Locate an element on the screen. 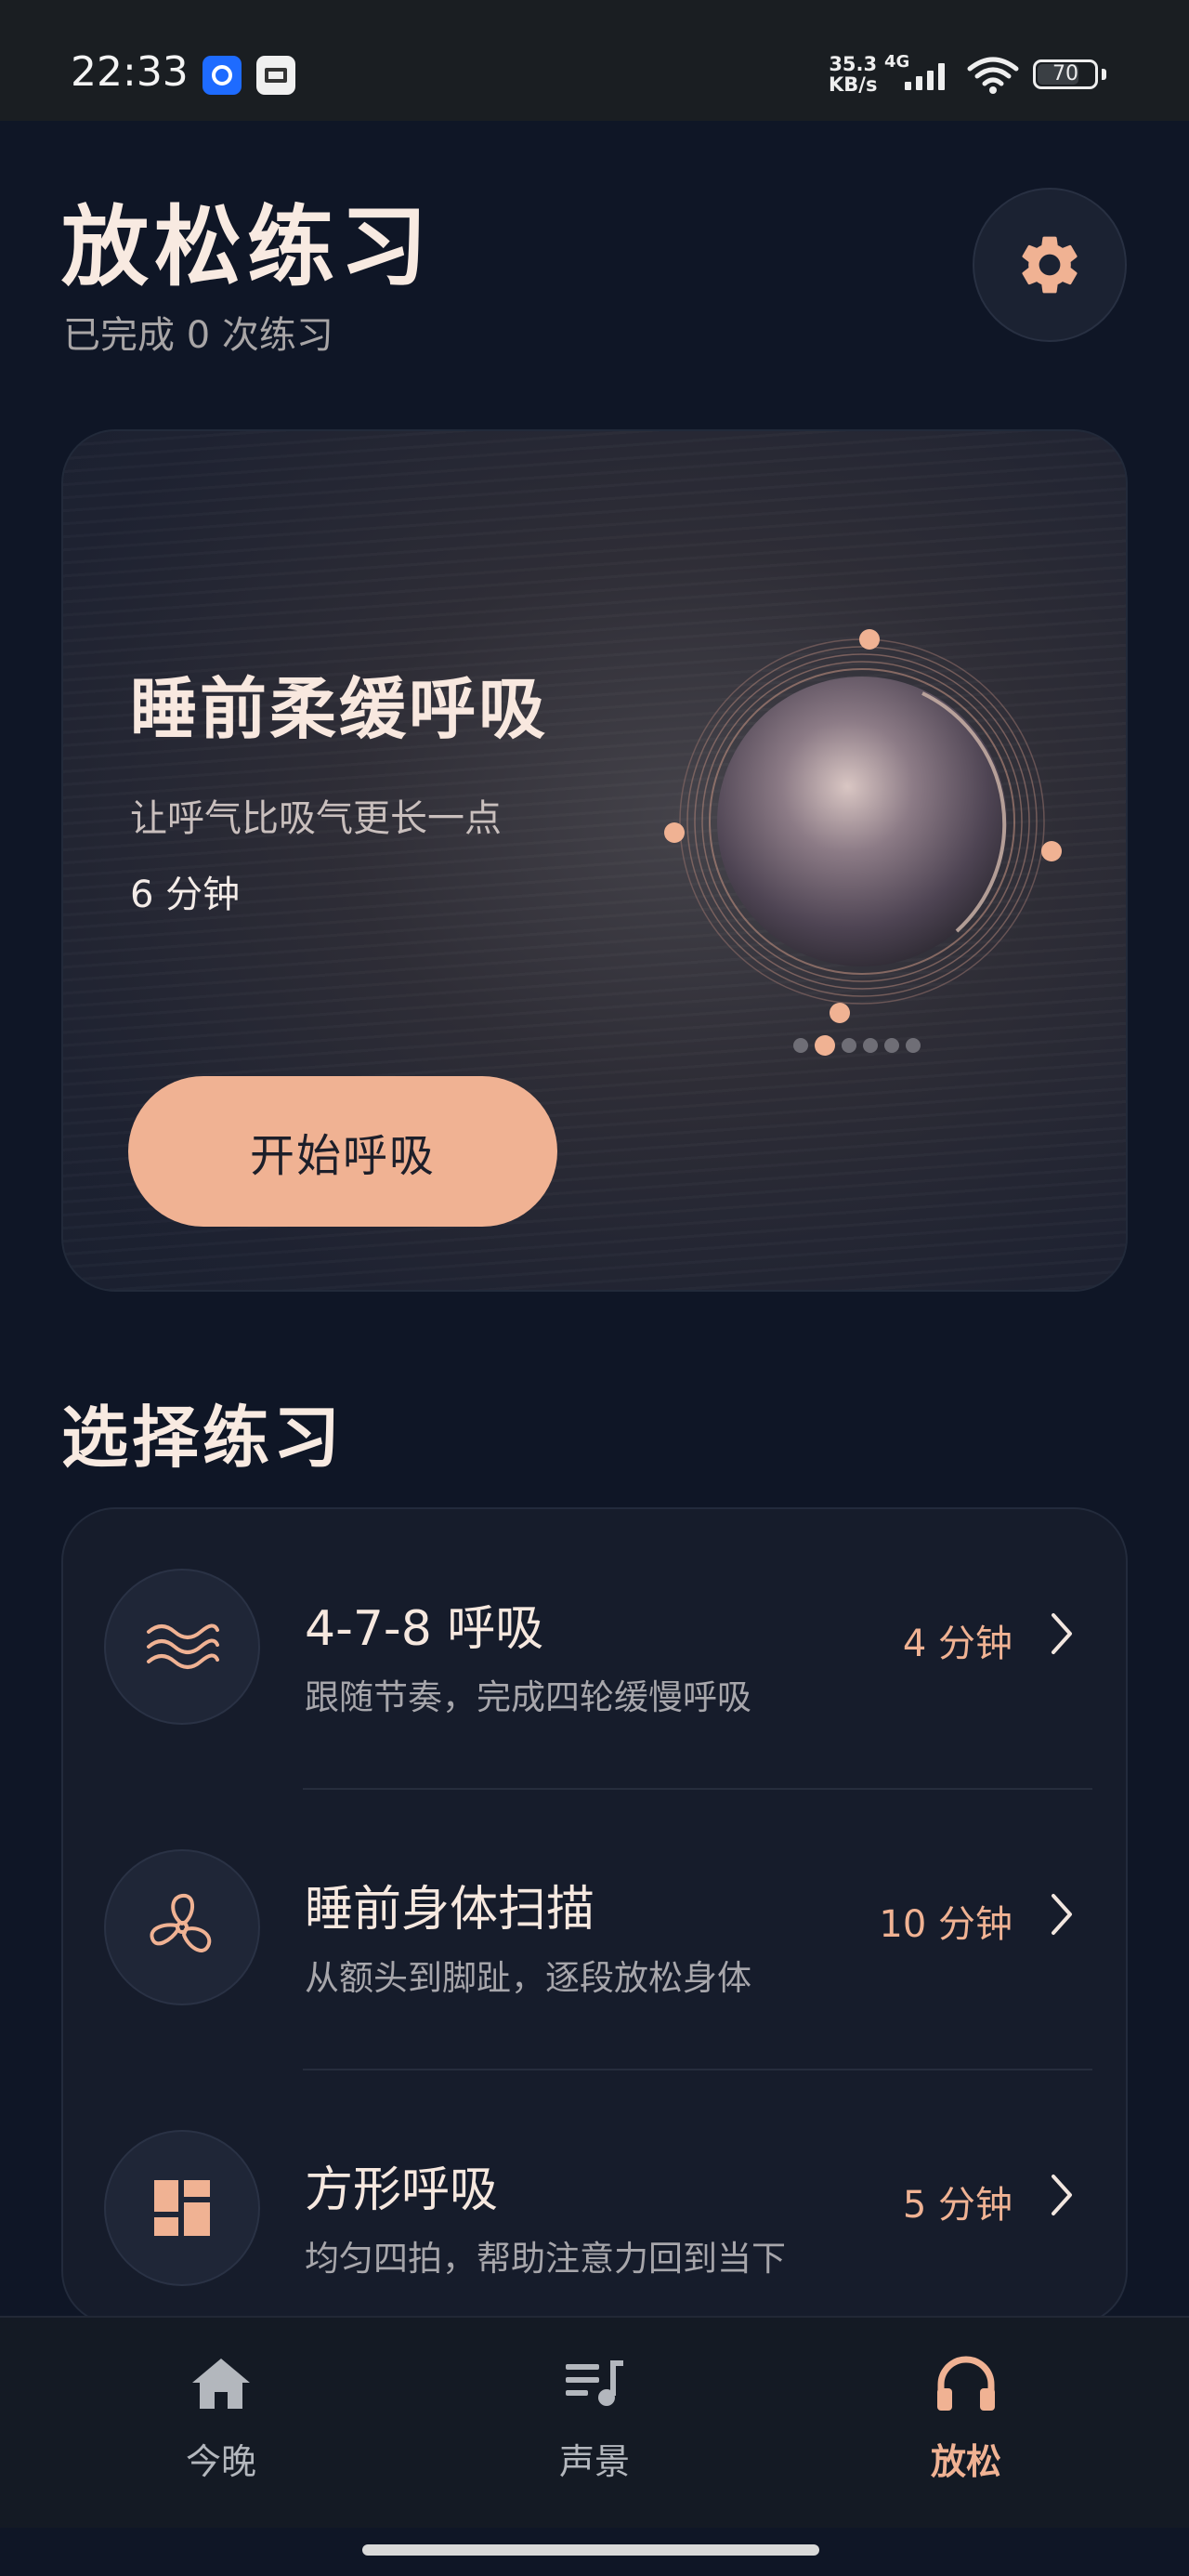 Image resolution: width=1189 pixels, height=2576 pixels. net-speed: 35.3 KB/s is located at coordinates (854, 74).